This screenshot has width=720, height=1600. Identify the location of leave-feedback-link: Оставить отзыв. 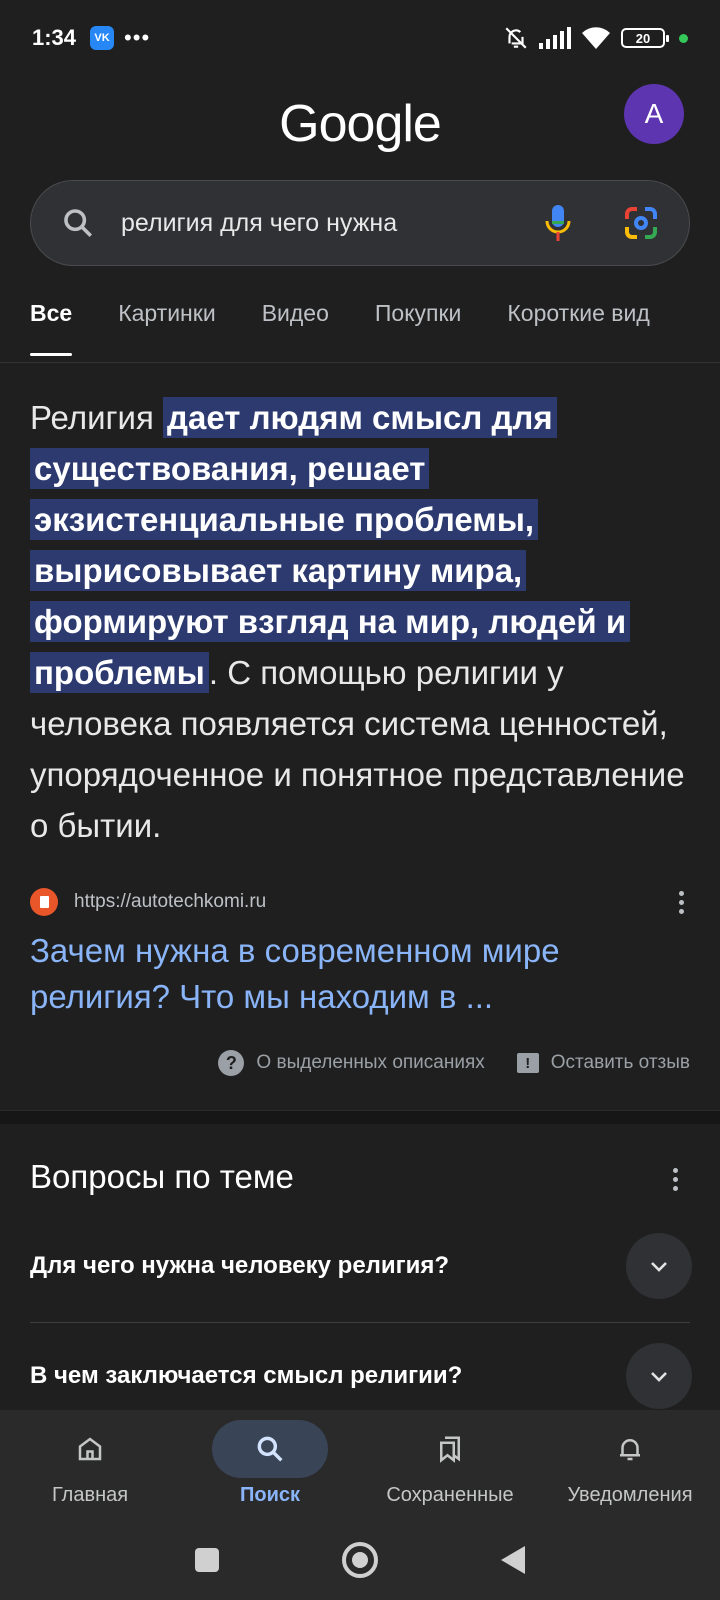
(620, 1063).